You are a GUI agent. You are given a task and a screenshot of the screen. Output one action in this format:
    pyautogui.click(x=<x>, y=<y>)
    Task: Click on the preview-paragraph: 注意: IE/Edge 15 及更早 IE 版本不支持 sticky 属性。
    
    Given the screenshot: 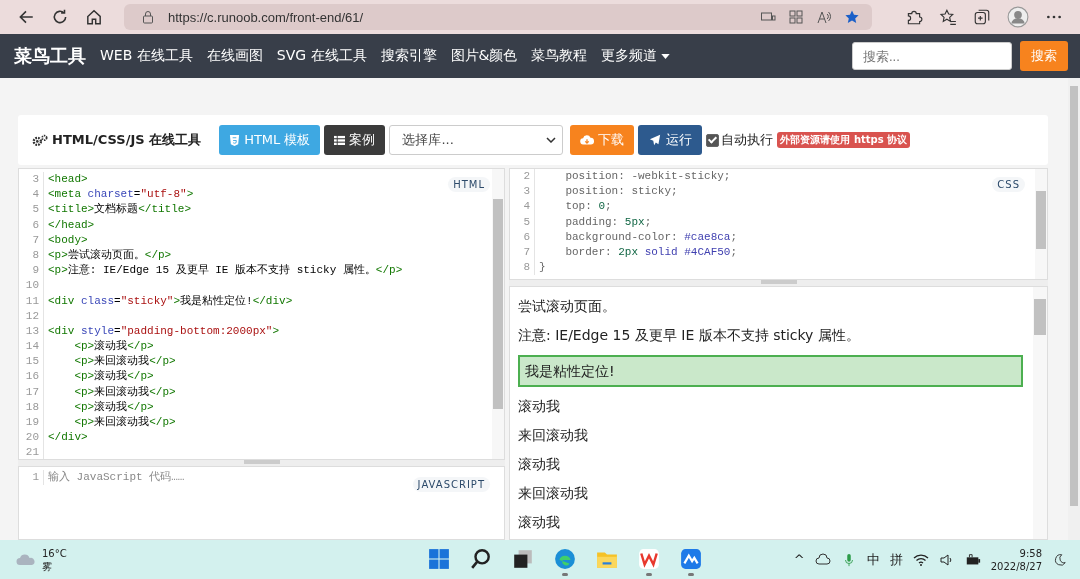 What is the action you would take?
    pyautogui.click(x=689, y=335)
    